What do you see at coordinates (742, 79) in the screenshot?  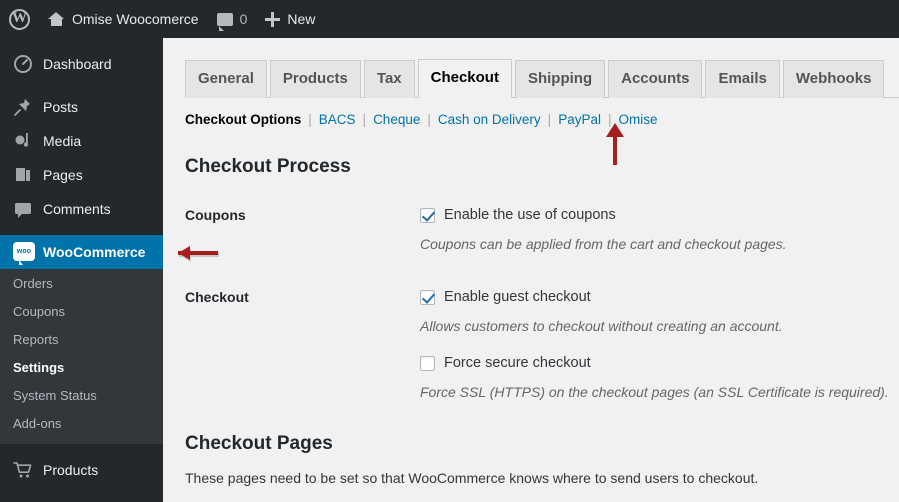 I see `tab-emails: Emails` at bounding box center [742, 79].